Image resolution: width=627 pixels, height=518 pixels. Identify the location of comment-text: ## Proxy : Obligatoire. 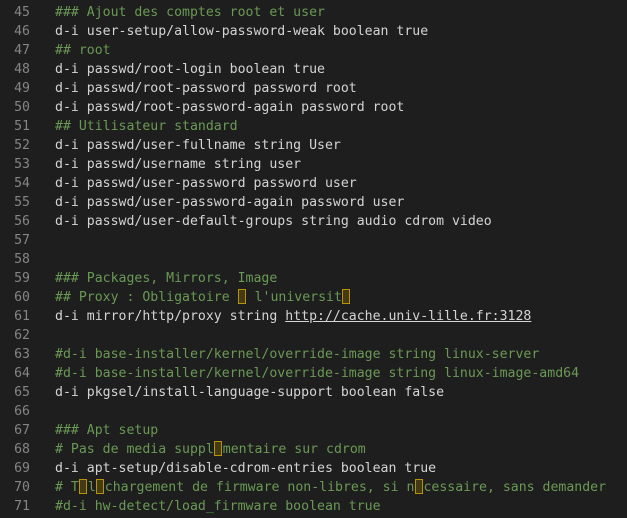
(146, 297).